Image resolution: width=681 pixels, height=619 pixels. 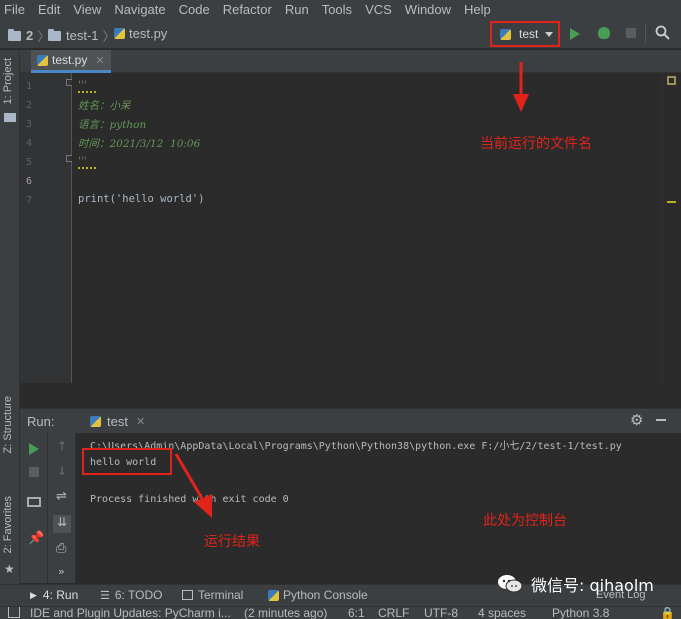 I want to click on menu-refactor: Refactor, so click(x=247, y=9).